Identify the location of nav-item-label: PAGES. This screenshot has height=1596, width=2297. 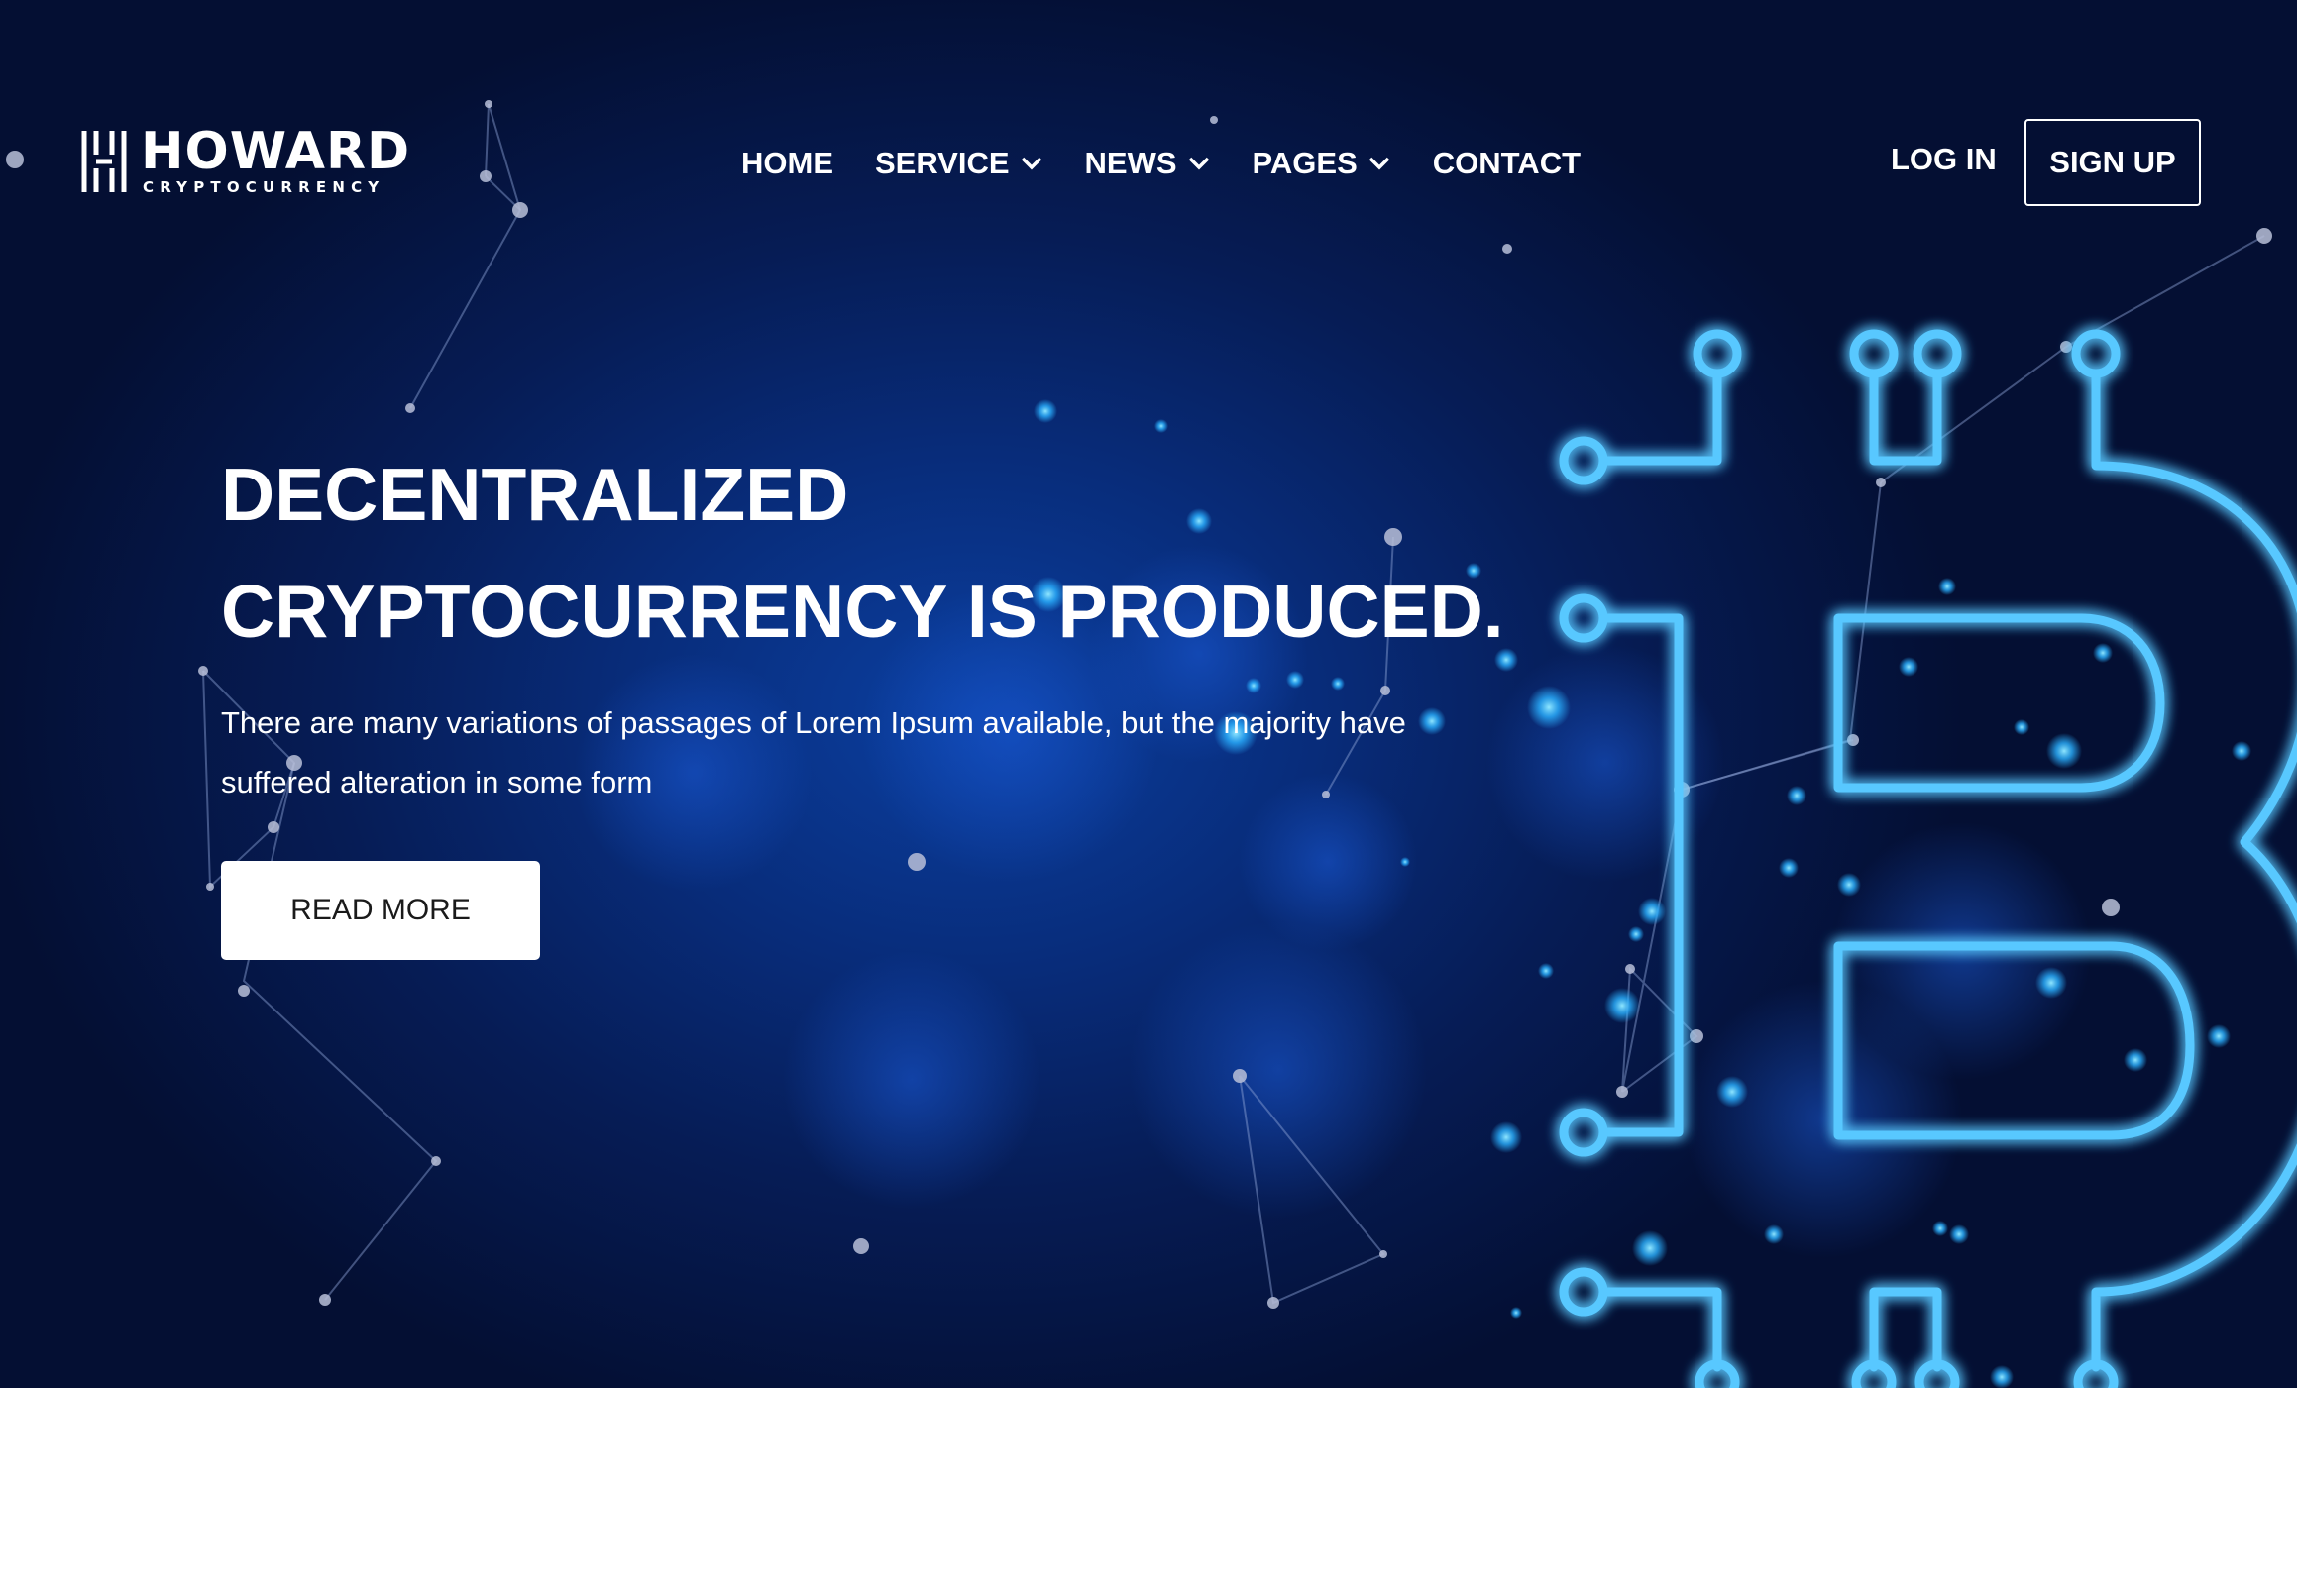
(1305, 163).